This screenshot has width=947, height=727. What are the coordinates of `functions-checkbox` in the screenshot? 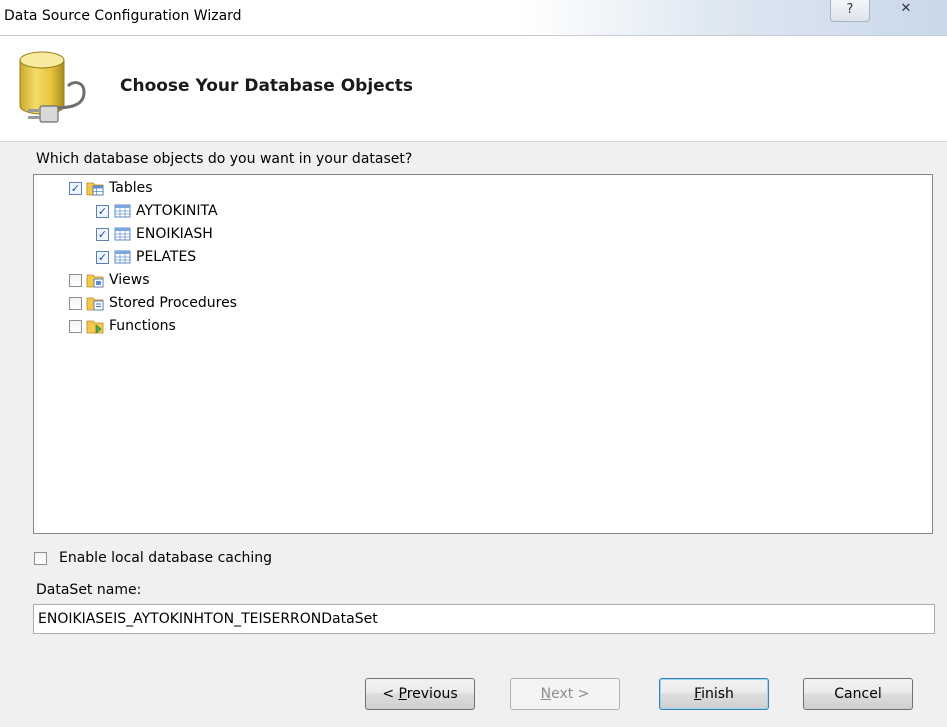 It's located at (75, 326).